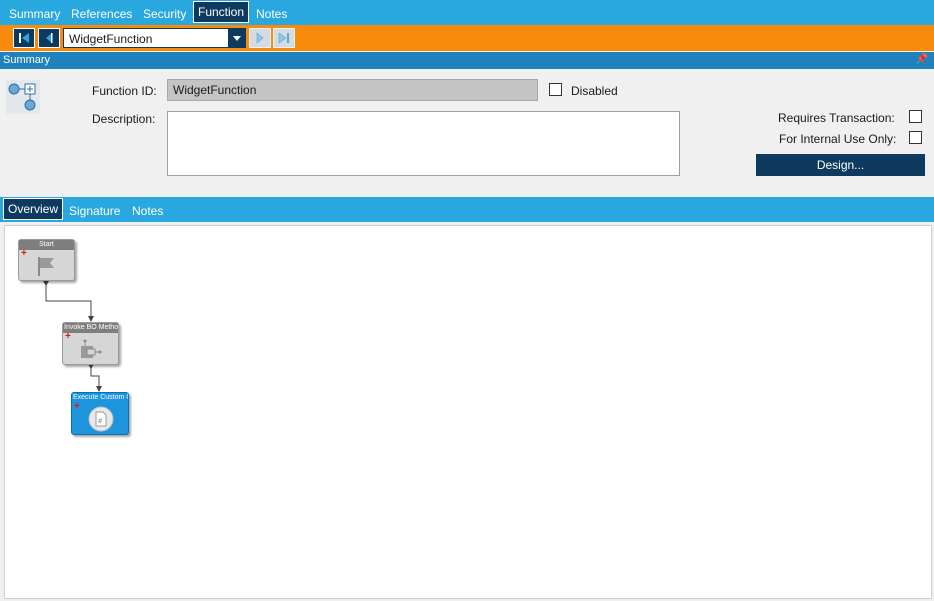 Image resolution: width=934 pixels, height=601 pixels. I want to click on skip-first-icon, so click(24, 38).